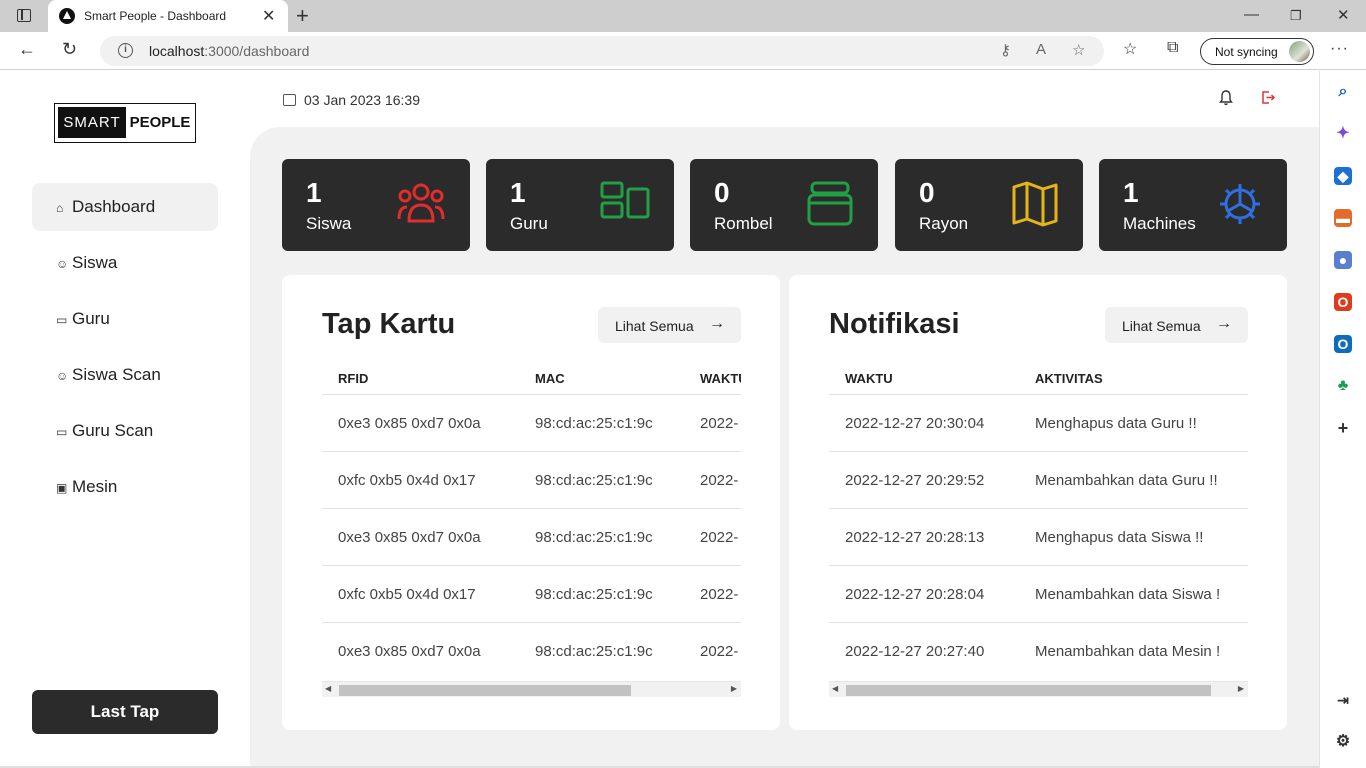 The image size is (1366, 768). What do you see at coordinates (27, 49) in the screenshot?
I see `back-icon: ←` at bounding box center [27, 49].